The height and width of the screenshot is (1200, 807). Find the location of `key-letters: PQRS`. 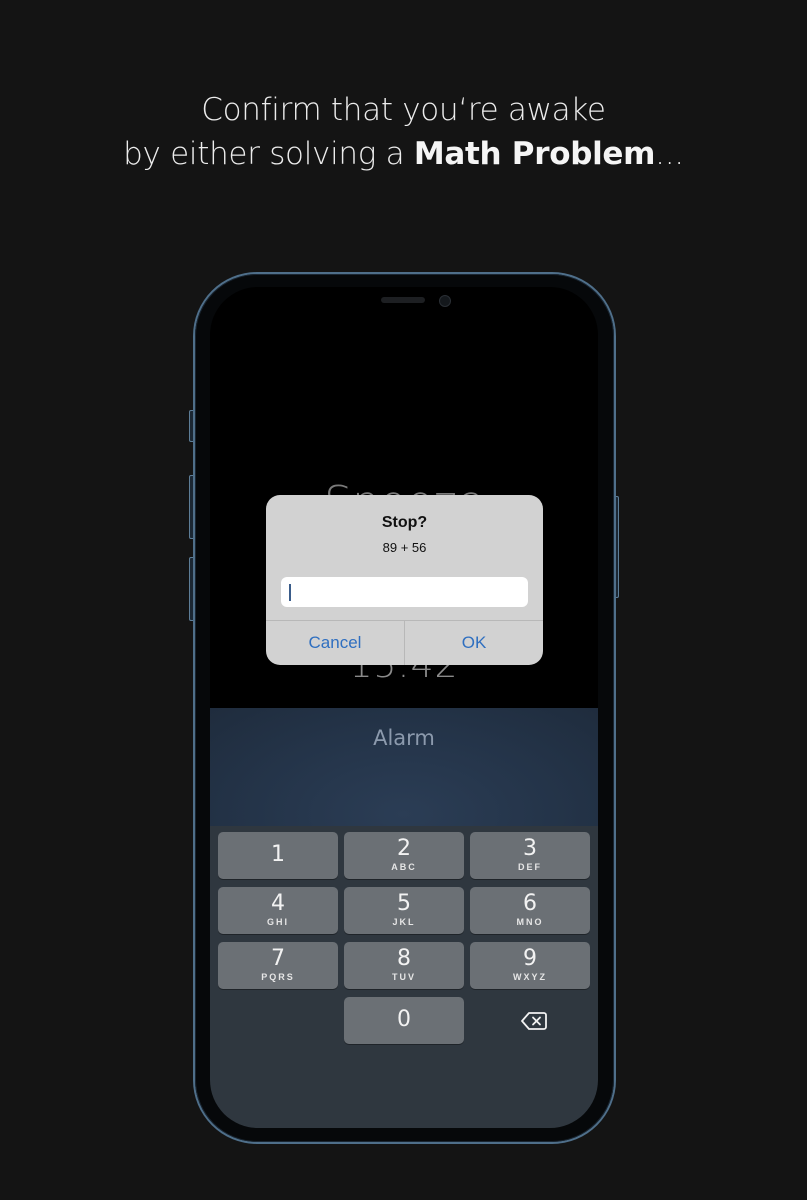

key-letters: PQRS is located at coordinates (278, 977).